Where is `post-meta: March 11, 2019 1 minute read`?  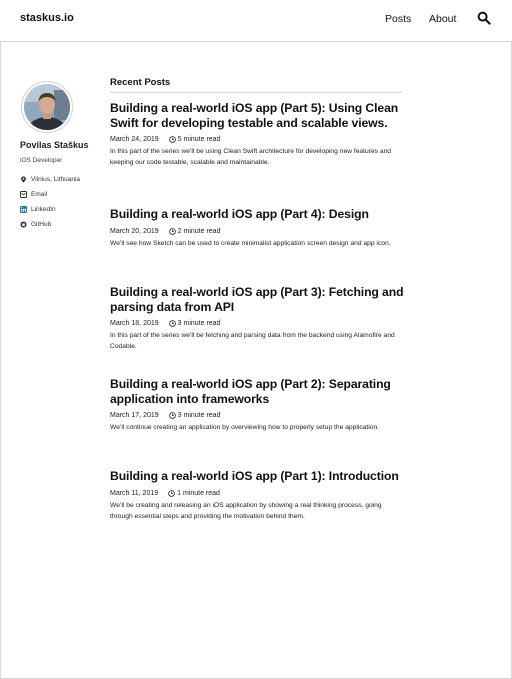 post-meta: March 11, 2019 1 minute read is located at coordinates (258, 493).